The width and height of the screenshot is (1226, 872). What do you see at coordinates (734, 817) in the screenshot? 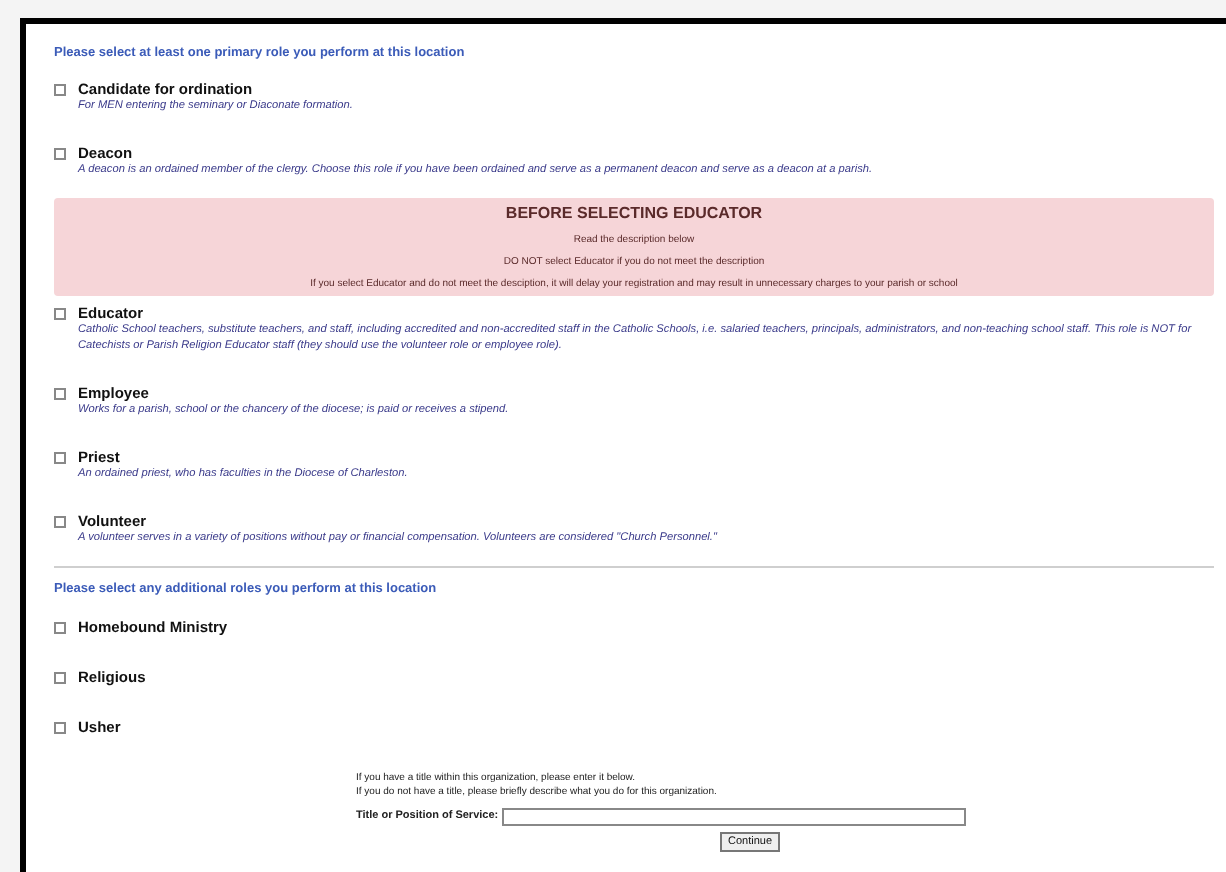
I see `title-input-field` at bounding box center [734, 817].